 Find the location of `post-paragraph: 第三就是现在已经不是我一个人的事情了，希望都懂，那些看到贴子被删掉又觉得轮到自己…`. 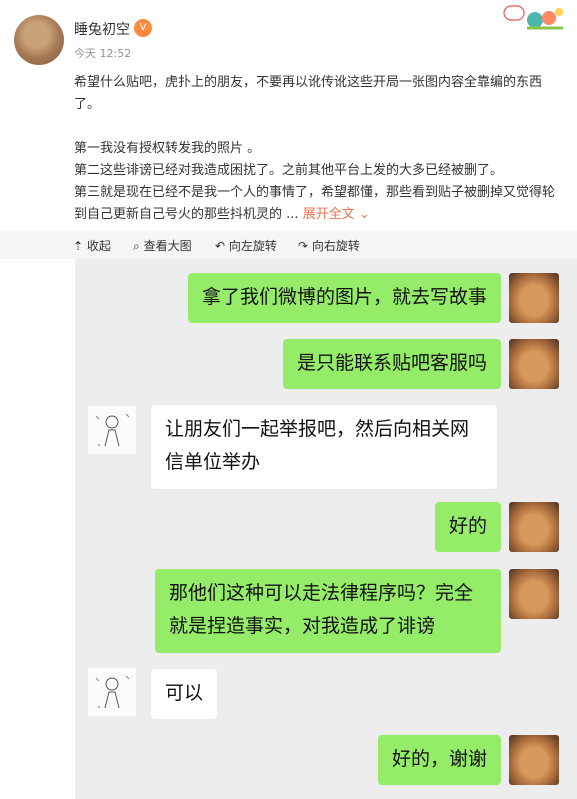

post-paragraph: 第三就是现在已经不是我一个人的事情了，希望都懂，那些看到贴子被删掉又觉得轮到自己… is located at coordinates (319, 204).